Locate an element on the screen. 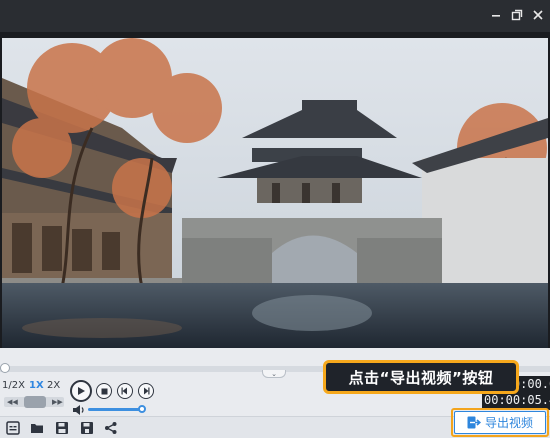 The height and width of the screenshot is (438, 550). previous-frame-icon is located at coordinates (124, 391).